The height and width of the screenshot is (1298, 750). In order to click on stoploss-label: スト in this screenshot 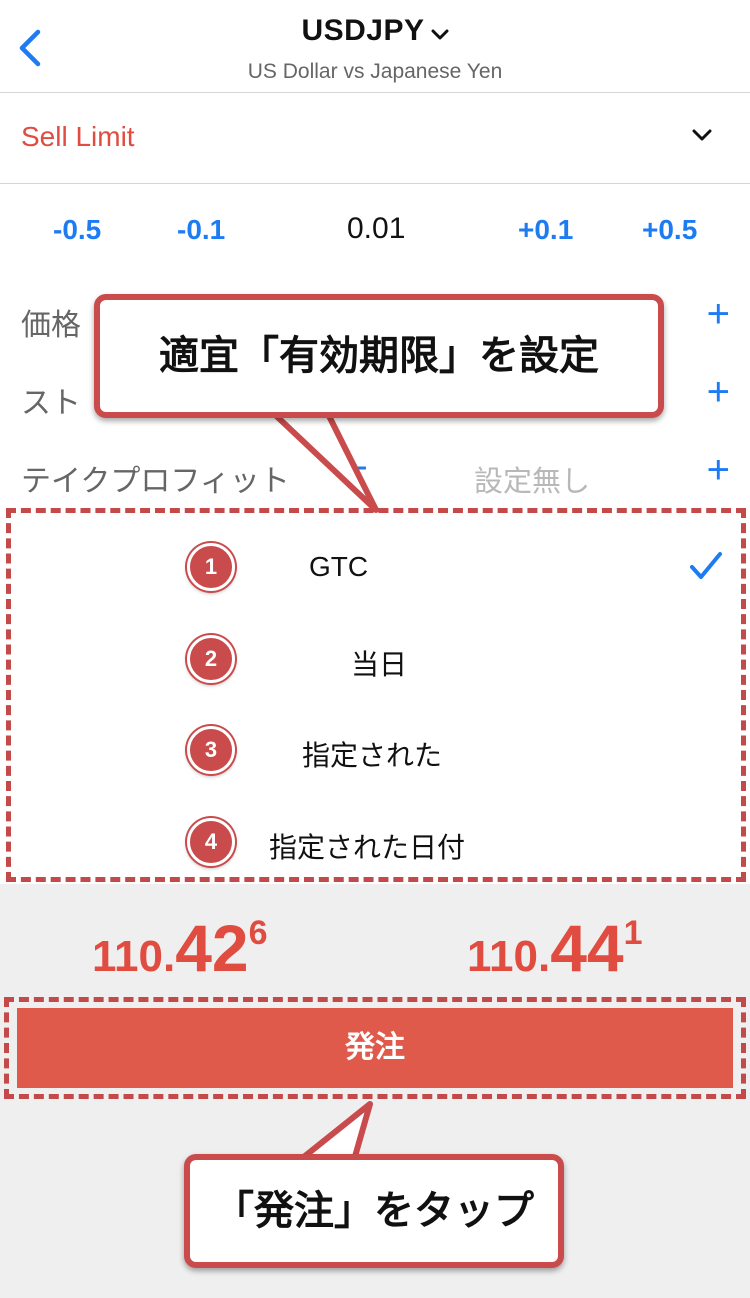, I will do `click(51, 403)`.